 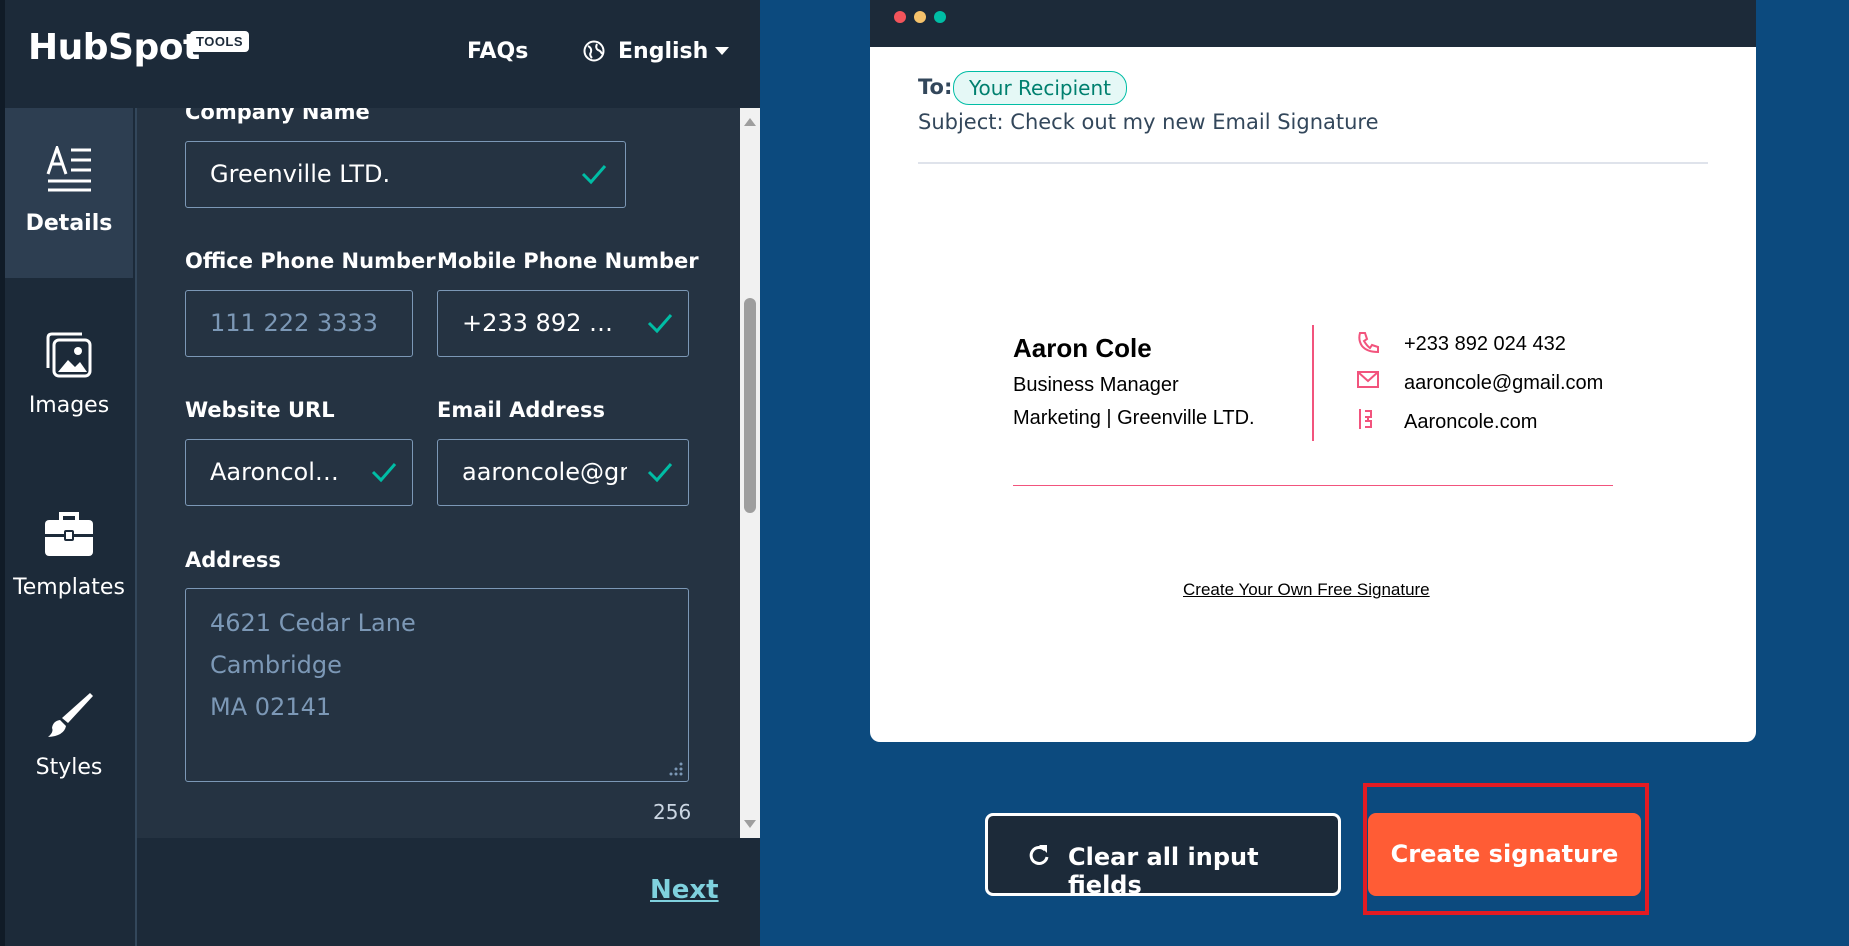 I want to click on phone-icon, so click(x=1368, y=342).